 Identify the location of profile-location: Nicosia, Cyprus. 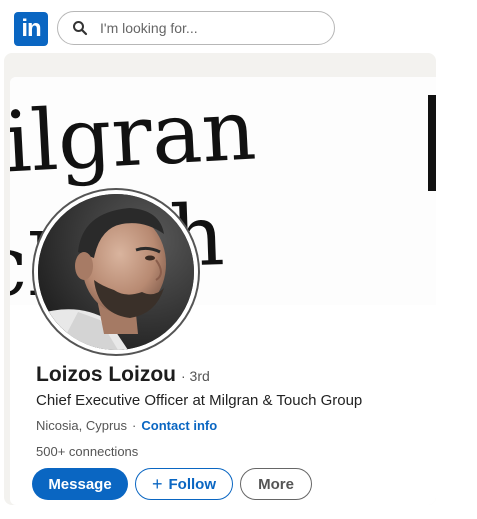
(82, 425).